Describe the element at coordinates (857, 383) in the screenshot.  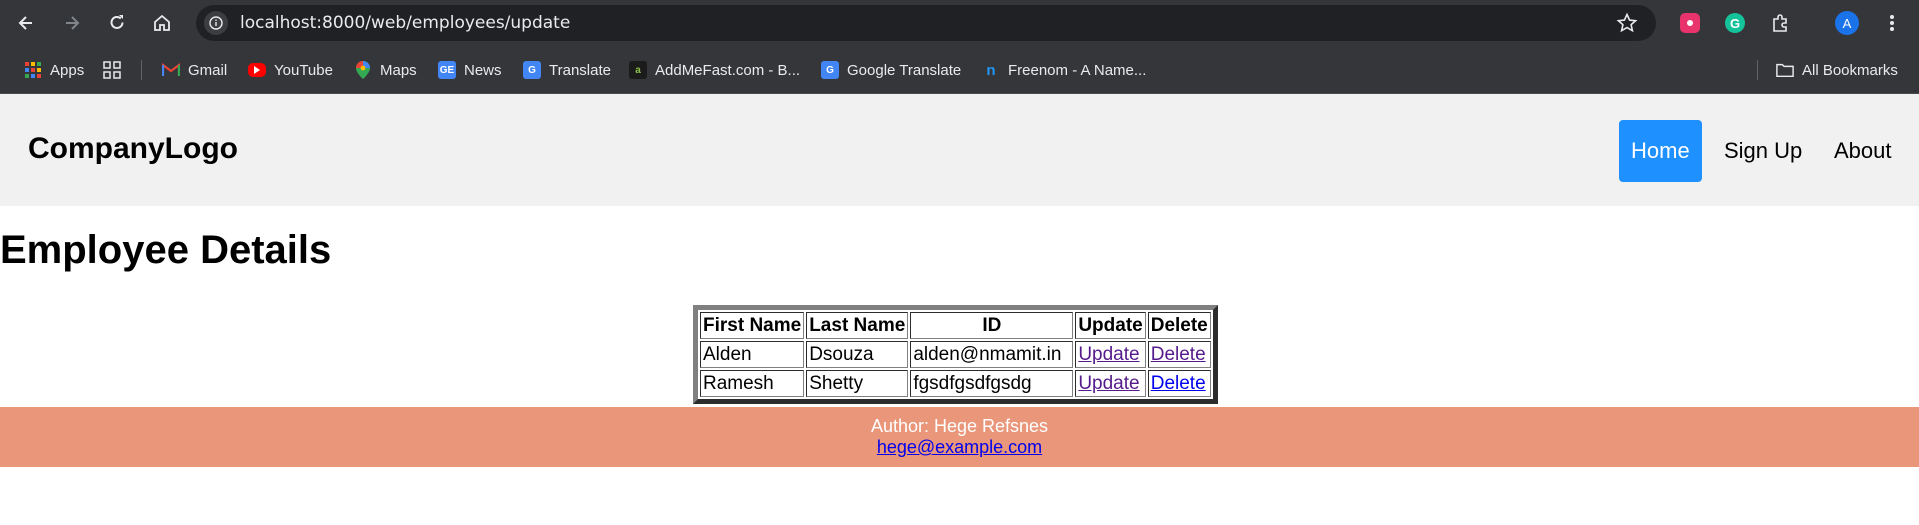
I see `last-name-cell: Shetty` at that location.